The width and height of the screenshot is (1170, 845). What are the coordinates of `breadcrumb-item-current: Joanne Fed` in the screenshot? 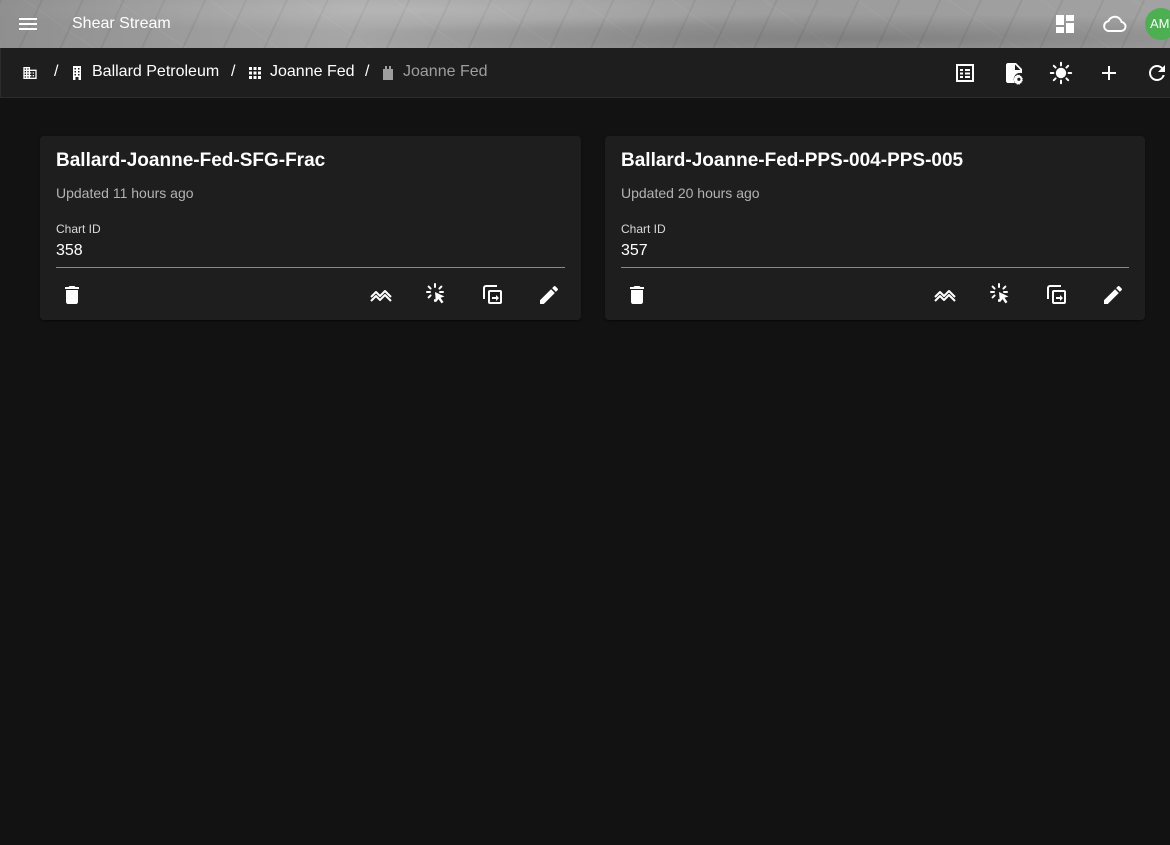 It's located at (445, 71).